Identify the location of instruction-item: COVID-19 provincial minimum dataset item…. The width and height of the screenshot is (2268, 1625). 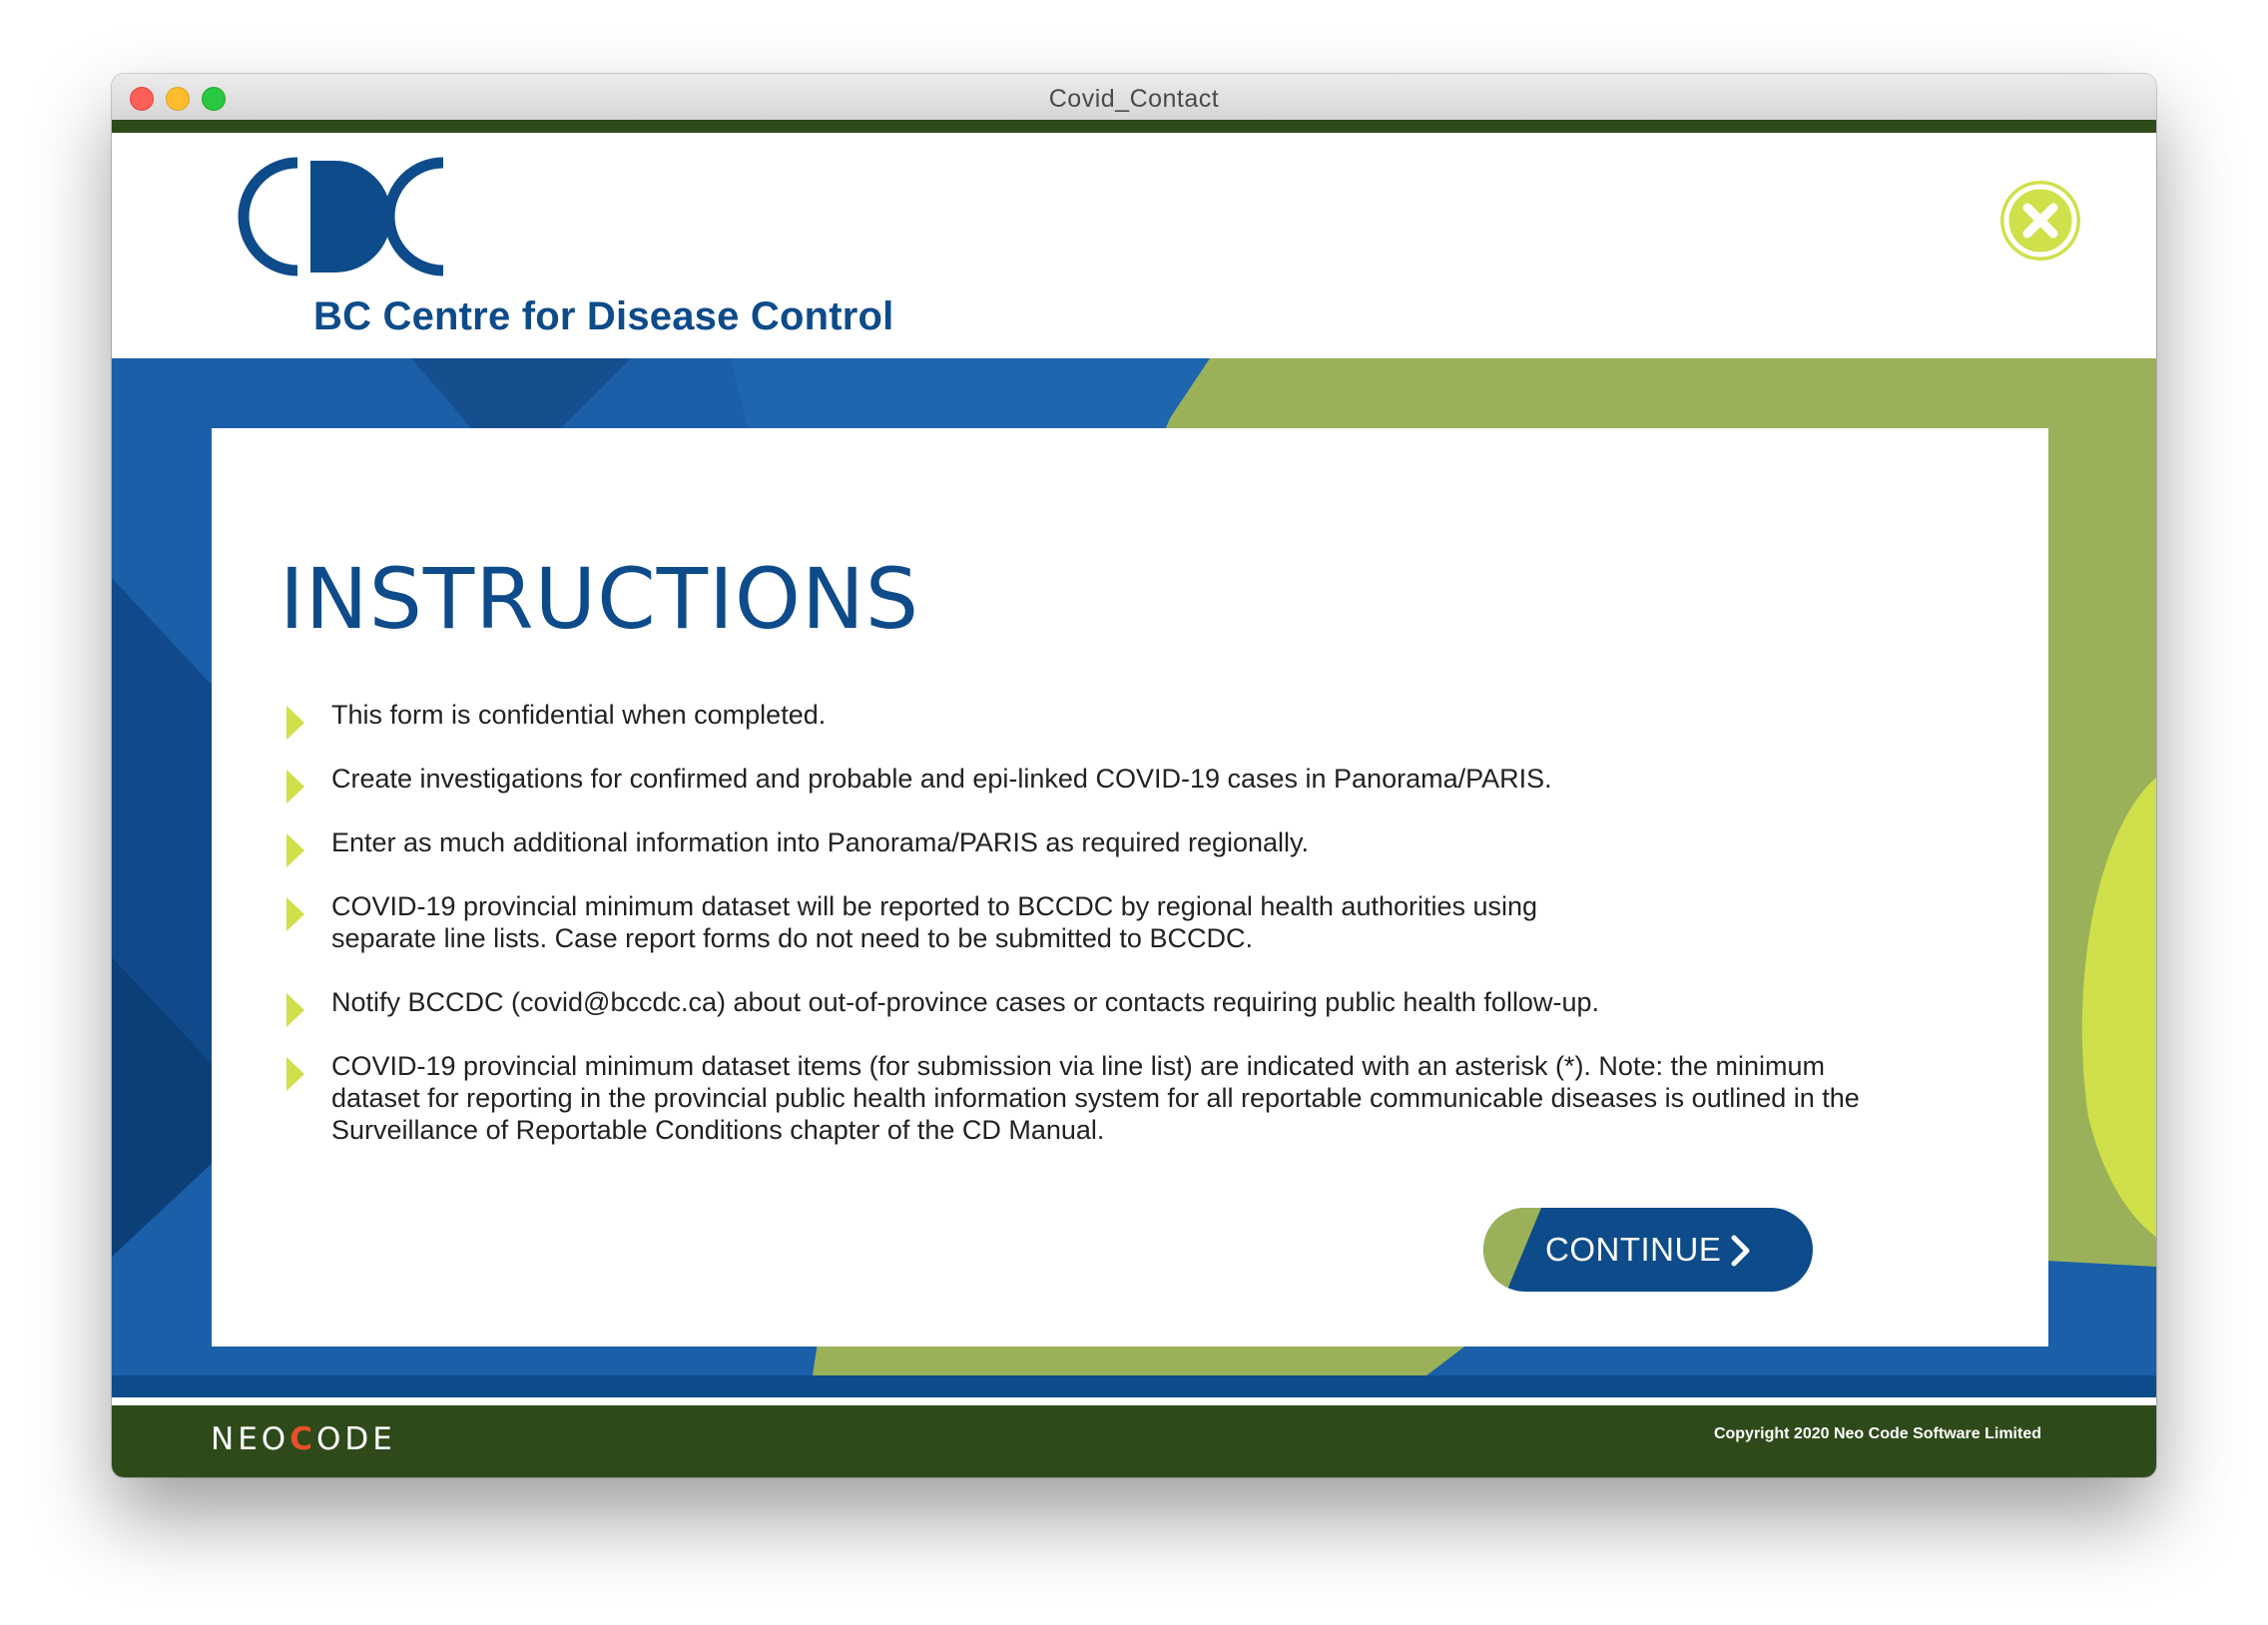
(1147, 1098).